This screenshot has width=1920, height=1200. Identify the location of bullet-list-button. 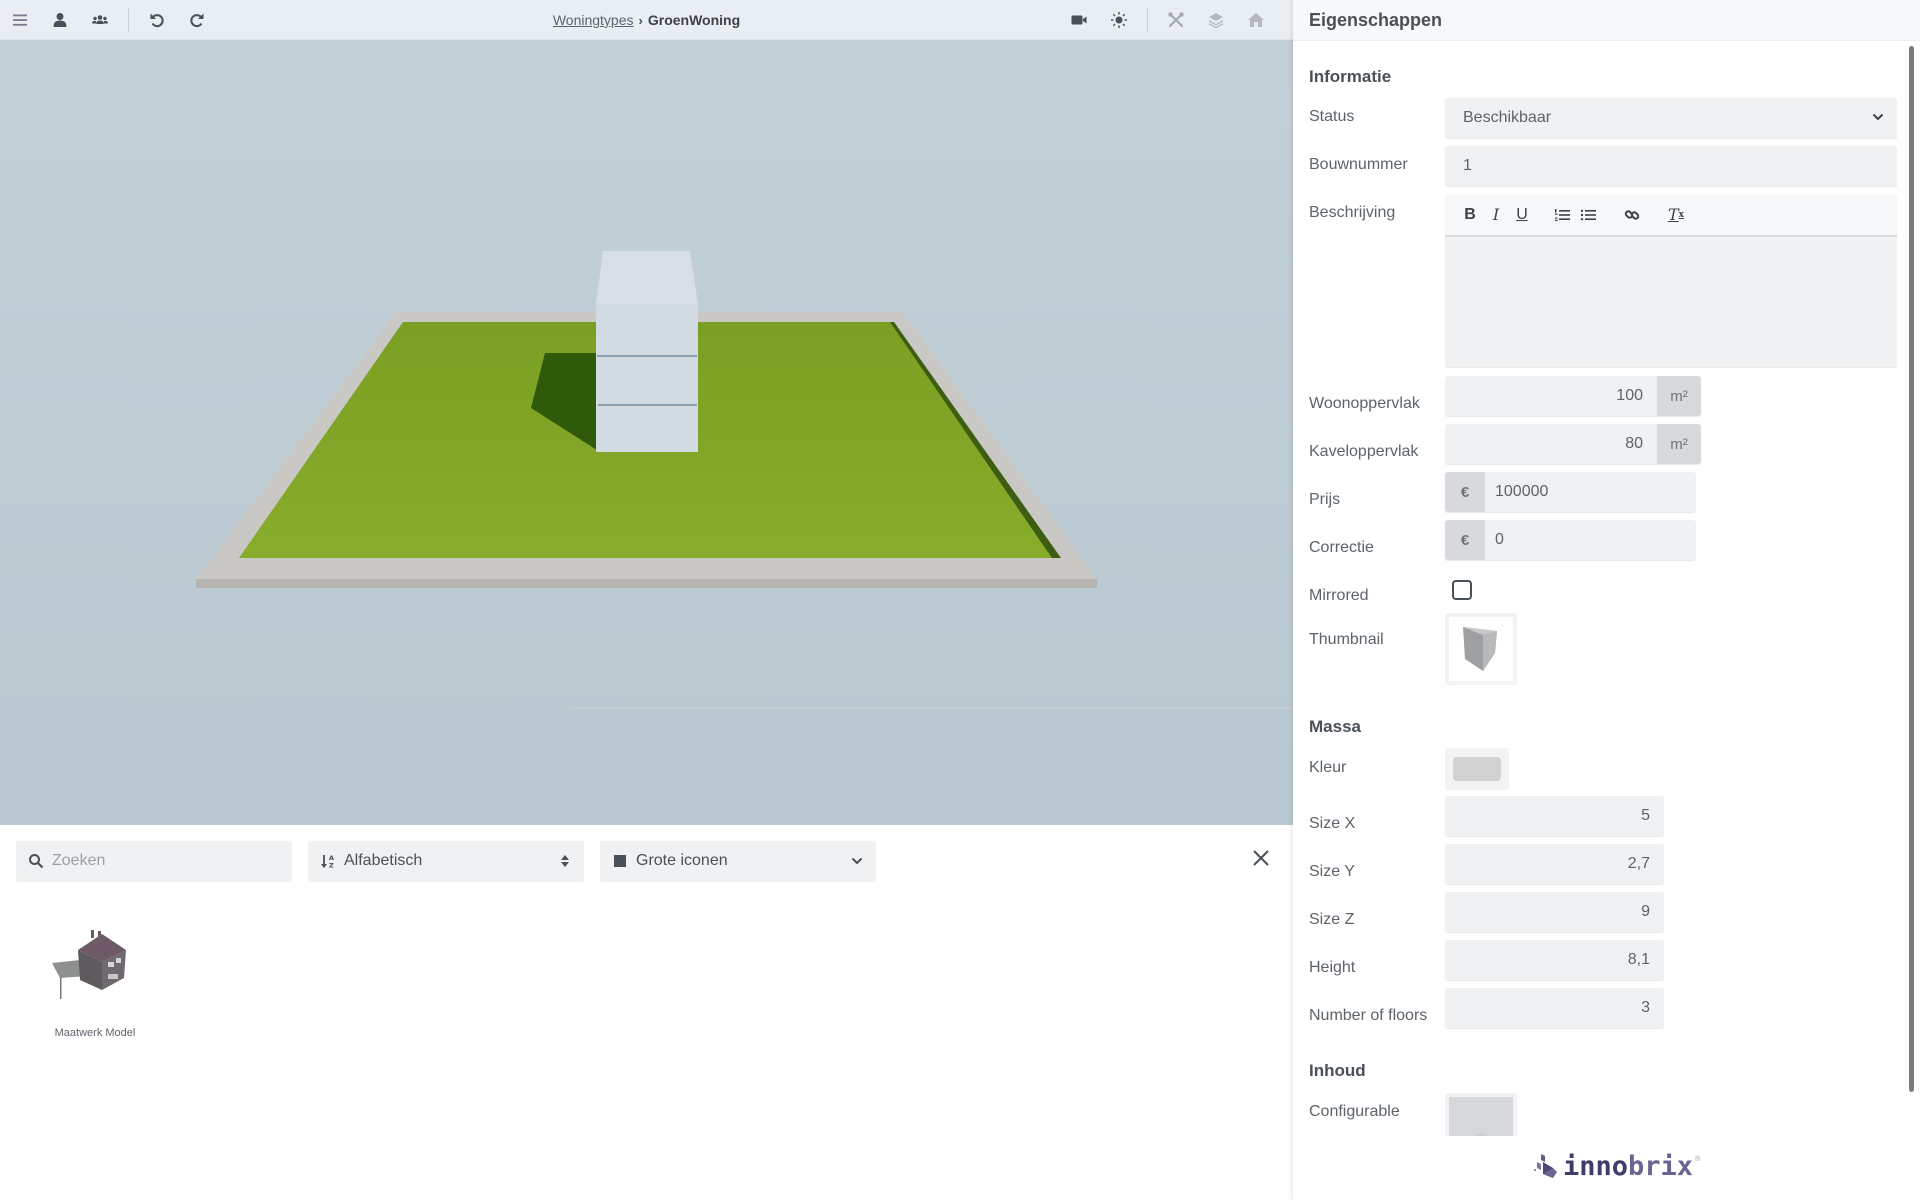
(1588, 215).